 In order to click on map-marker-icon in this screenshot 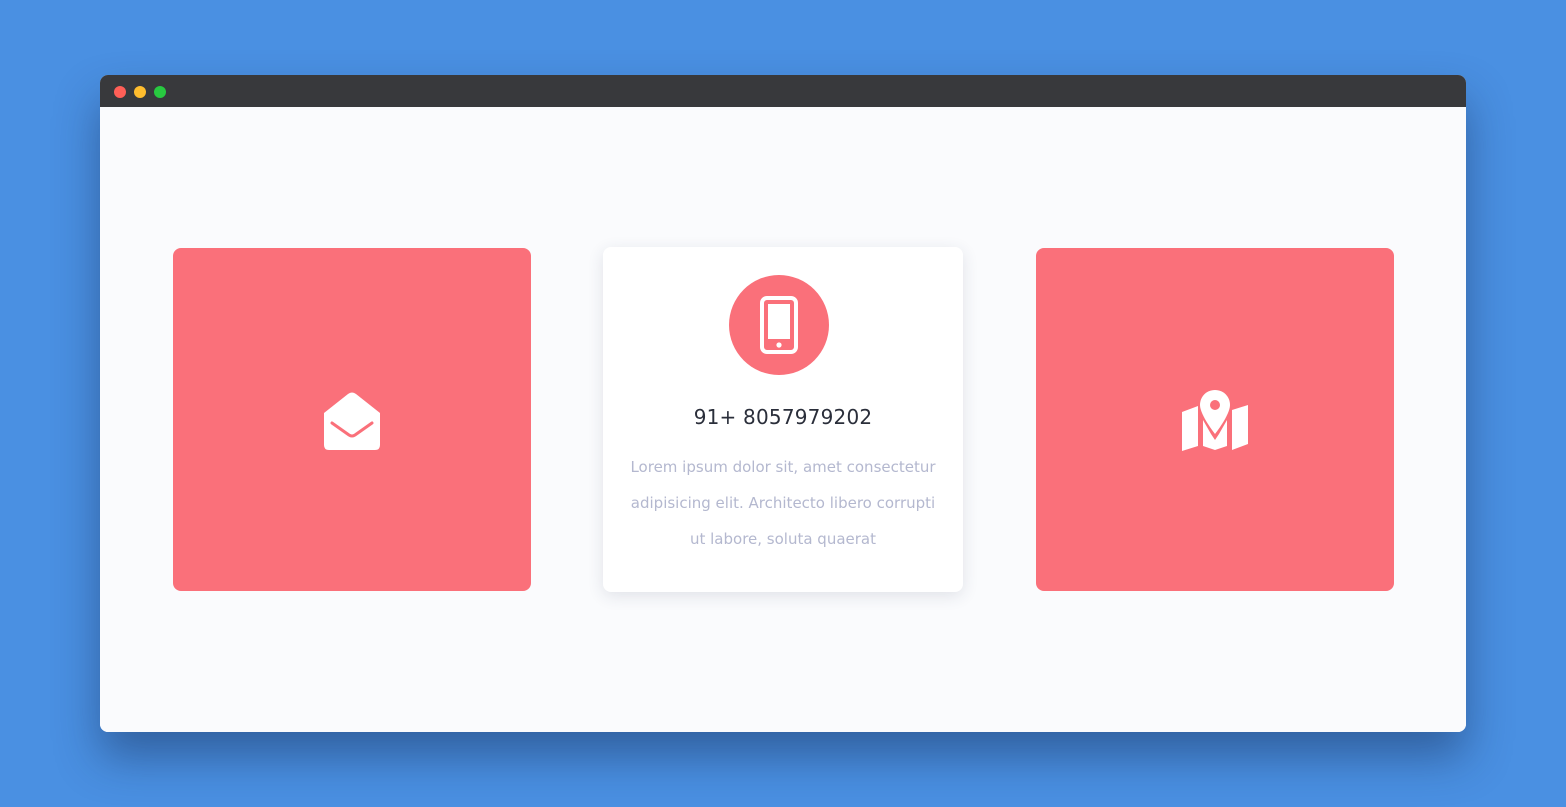, I will do `click(1215, 421)`.